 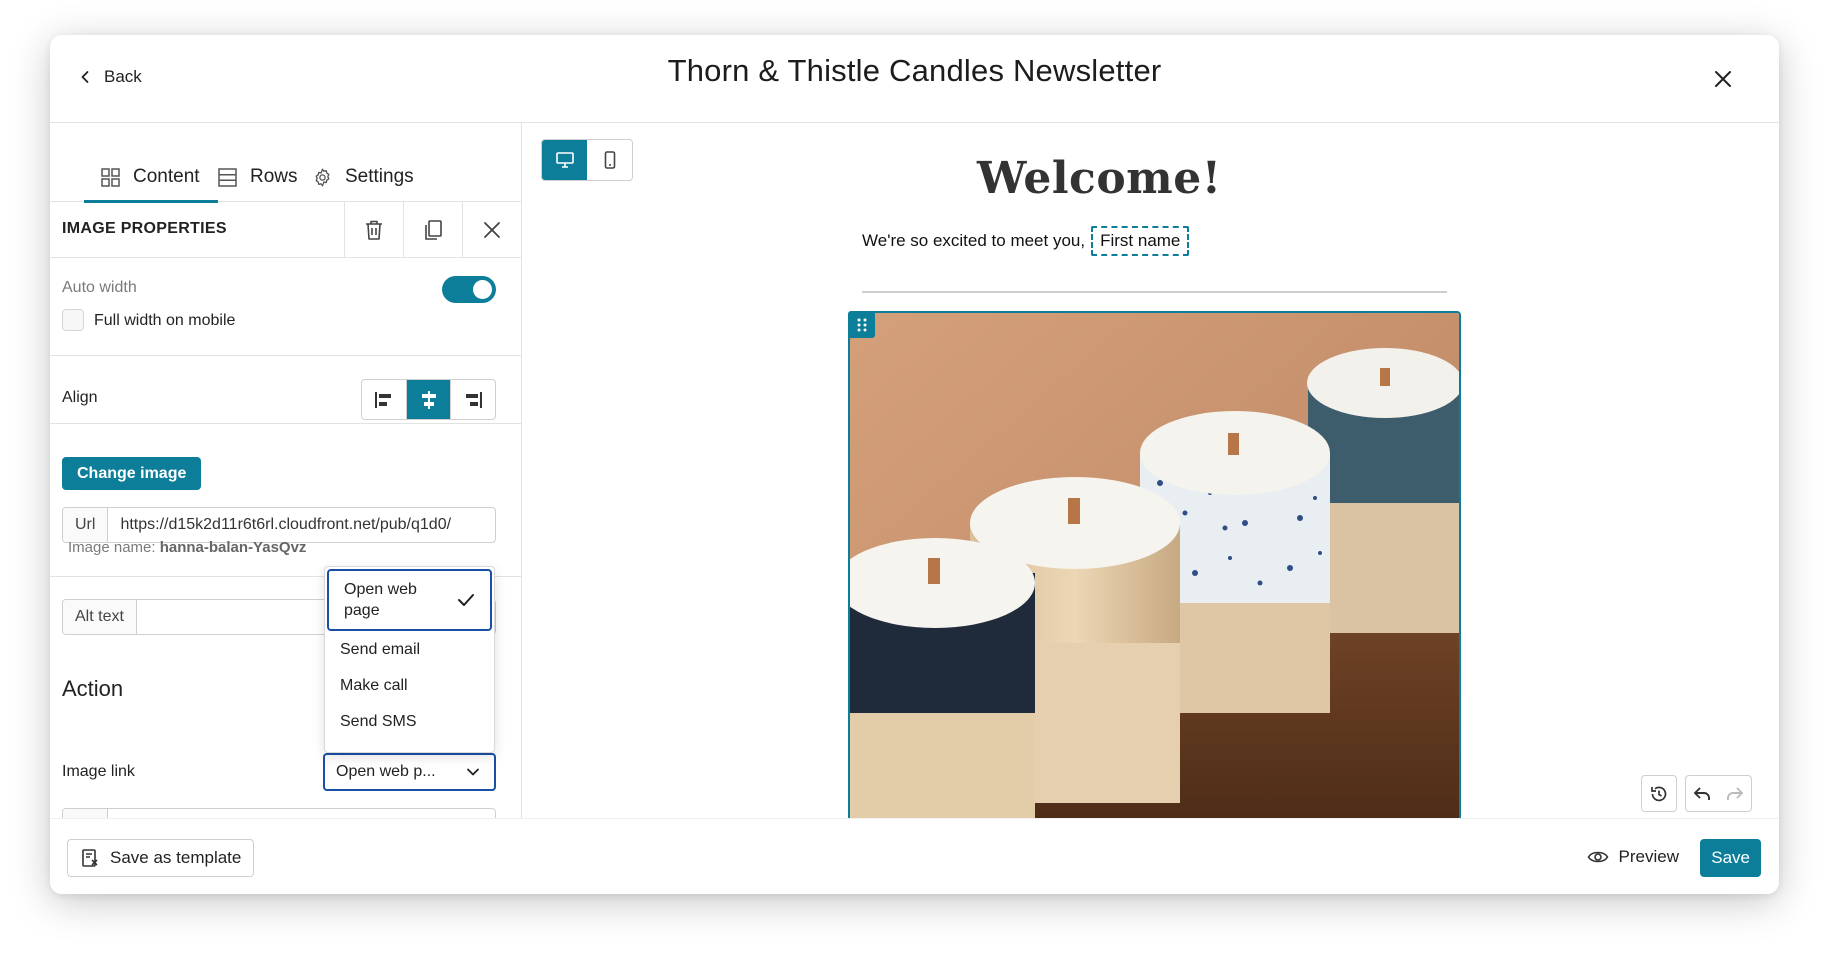 I want to click on check-icon, so click(x=466, y=600).